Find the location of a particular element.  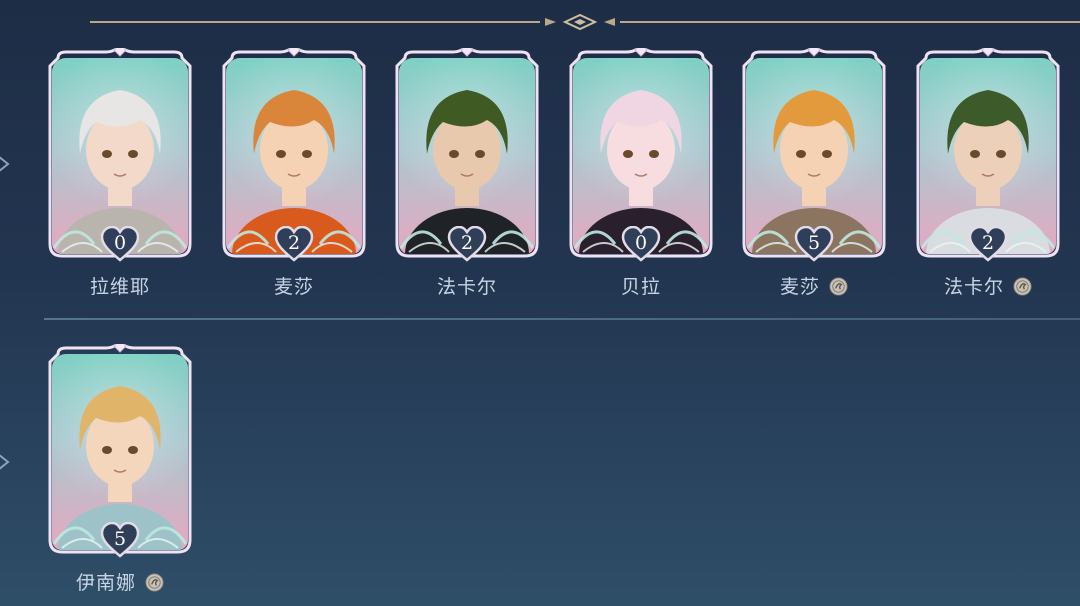

character-card: 0 贝拉 is located at coordinates (641, 174).